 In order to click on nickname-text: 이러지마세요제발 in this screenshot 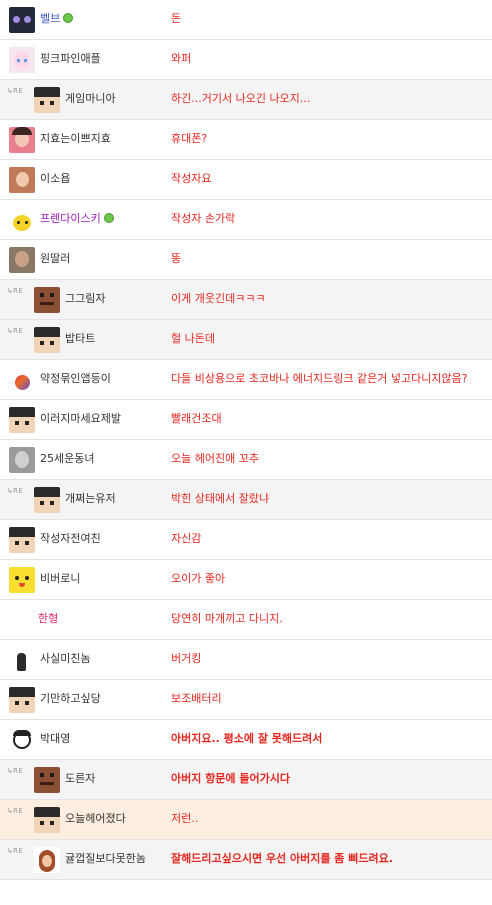, I will do `click(80, 418)`.